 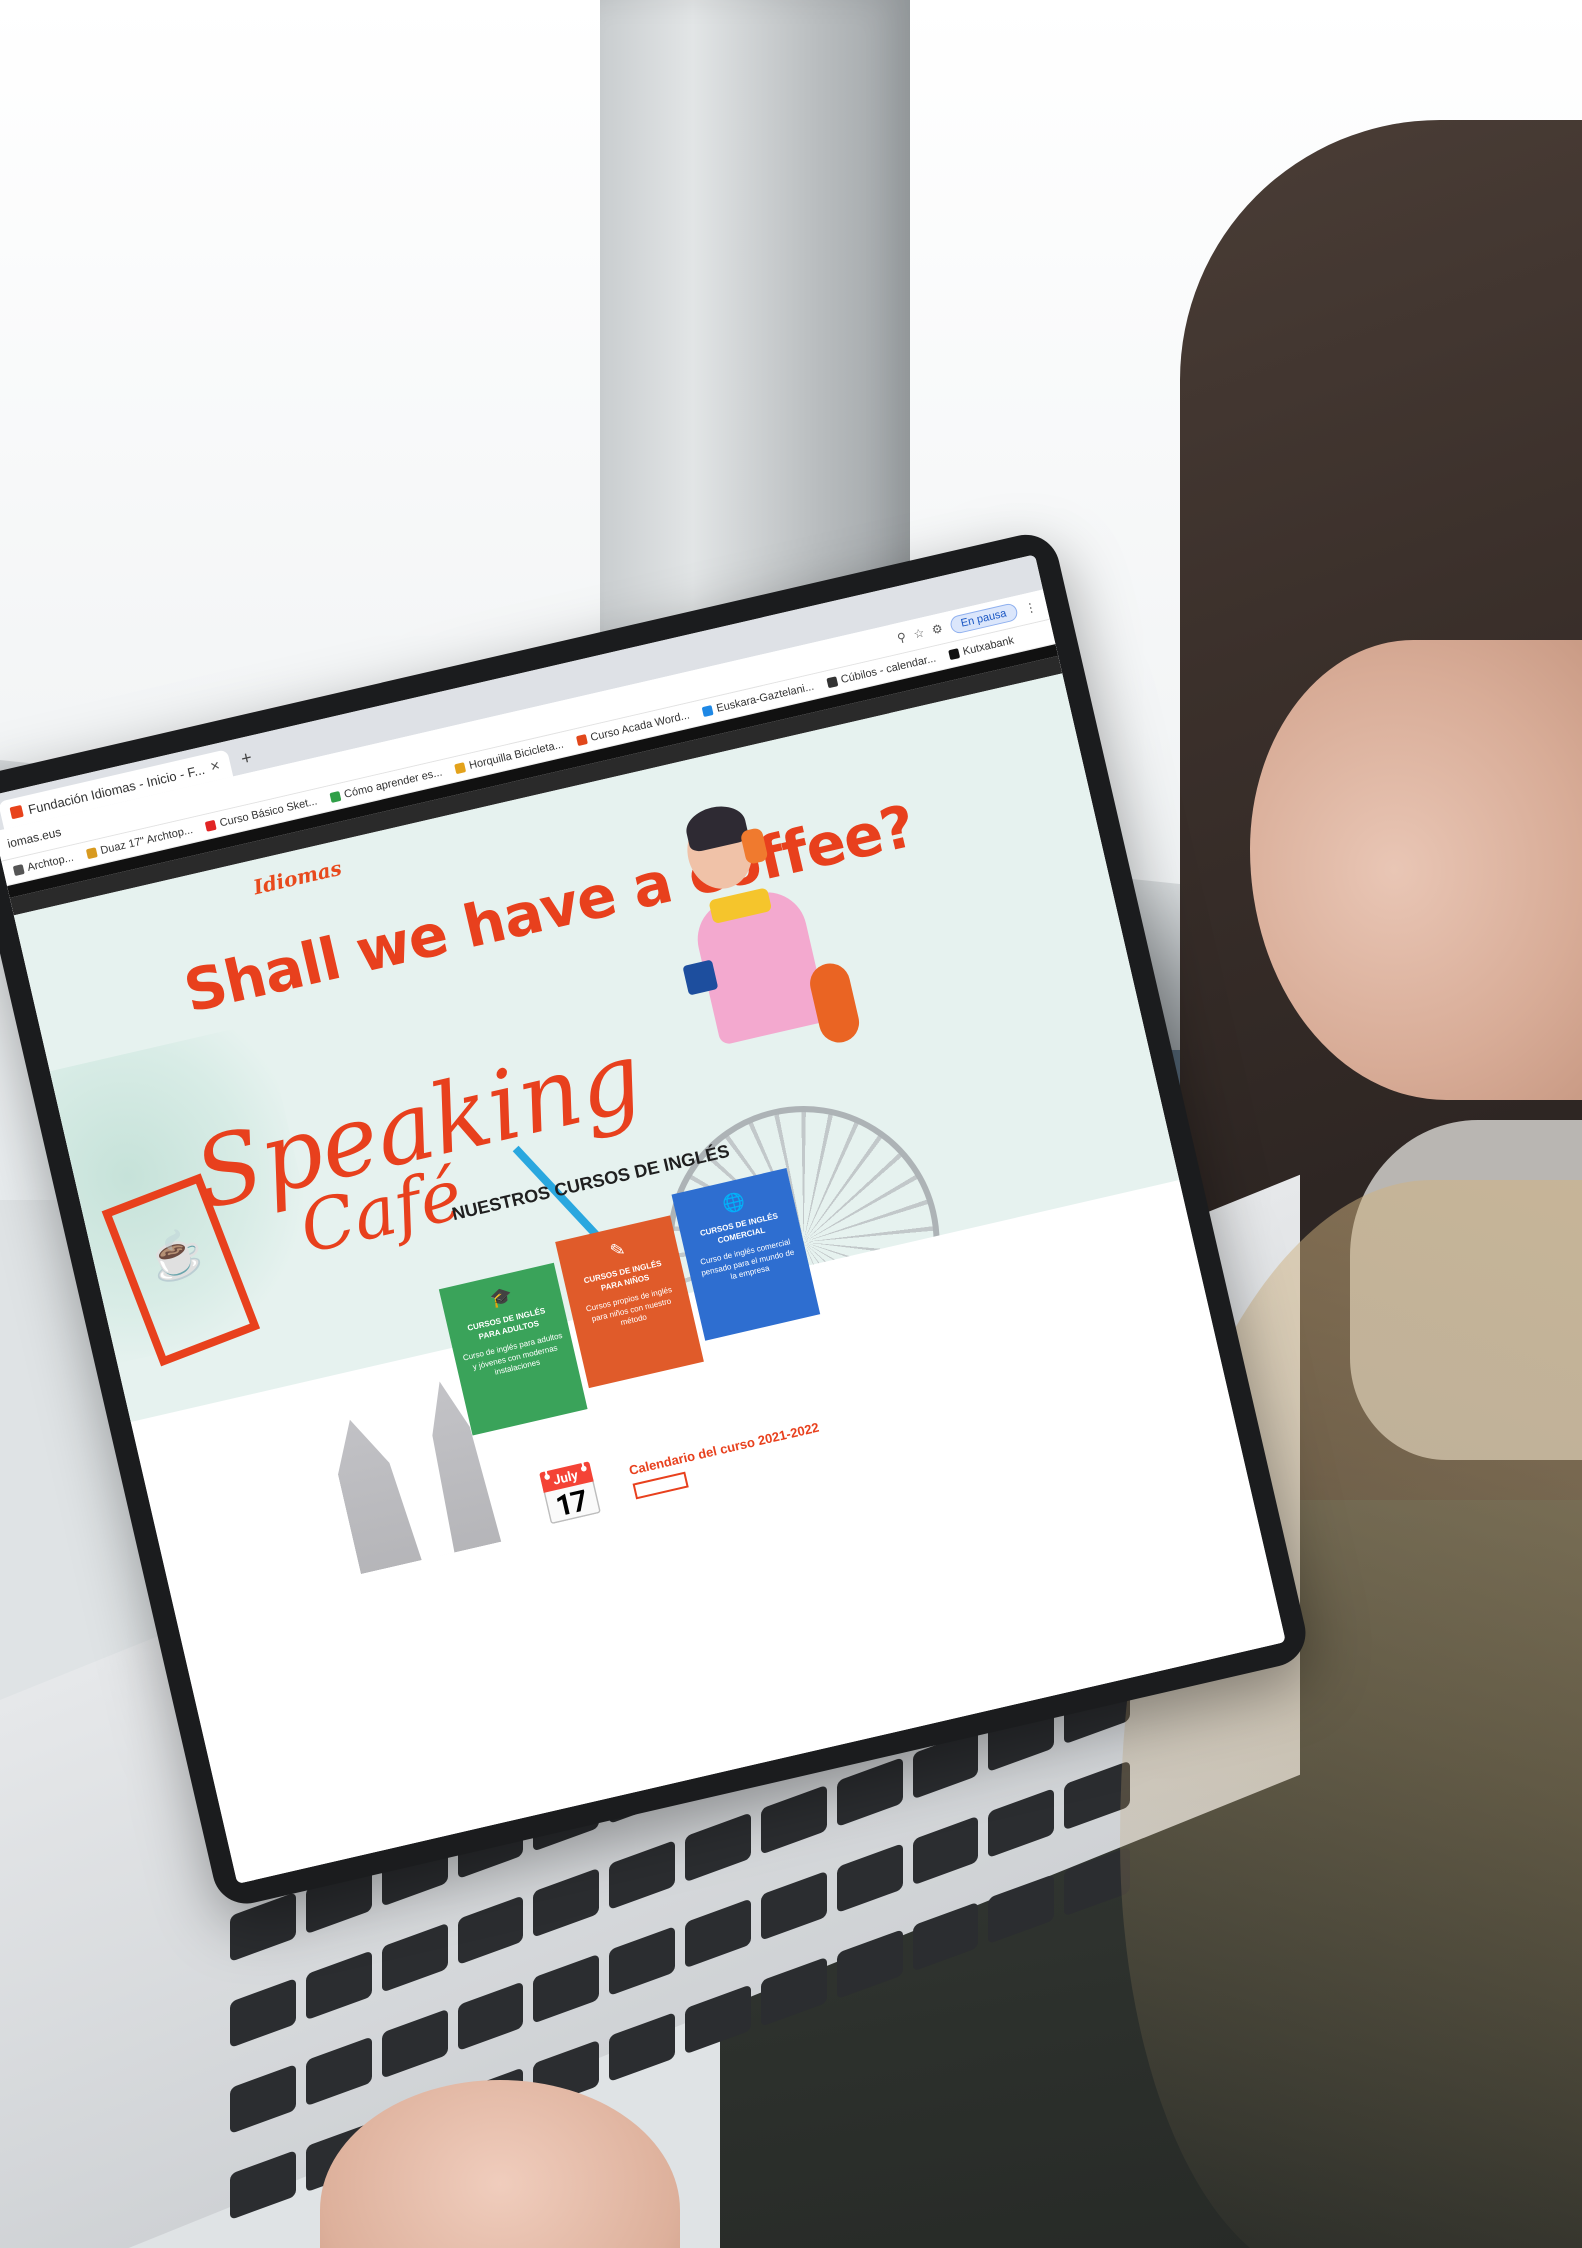 I want to click on calendar-title: Calendario del curso 2021-2022, so click(x=724, y=1448).